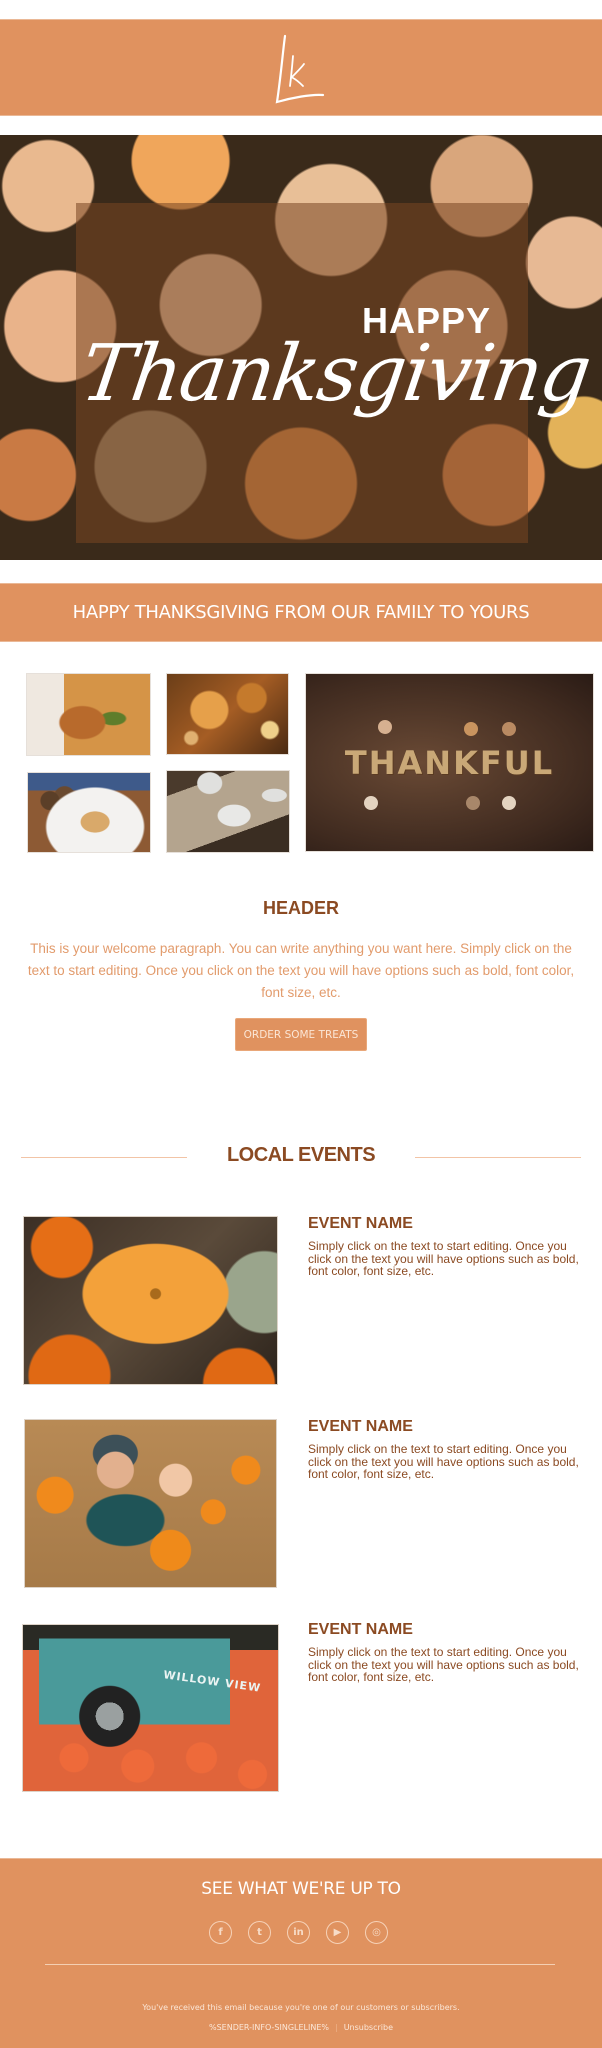 The image size is (602, 2048). I want to click on pumpkin-pie-photo, so click(89, 812).